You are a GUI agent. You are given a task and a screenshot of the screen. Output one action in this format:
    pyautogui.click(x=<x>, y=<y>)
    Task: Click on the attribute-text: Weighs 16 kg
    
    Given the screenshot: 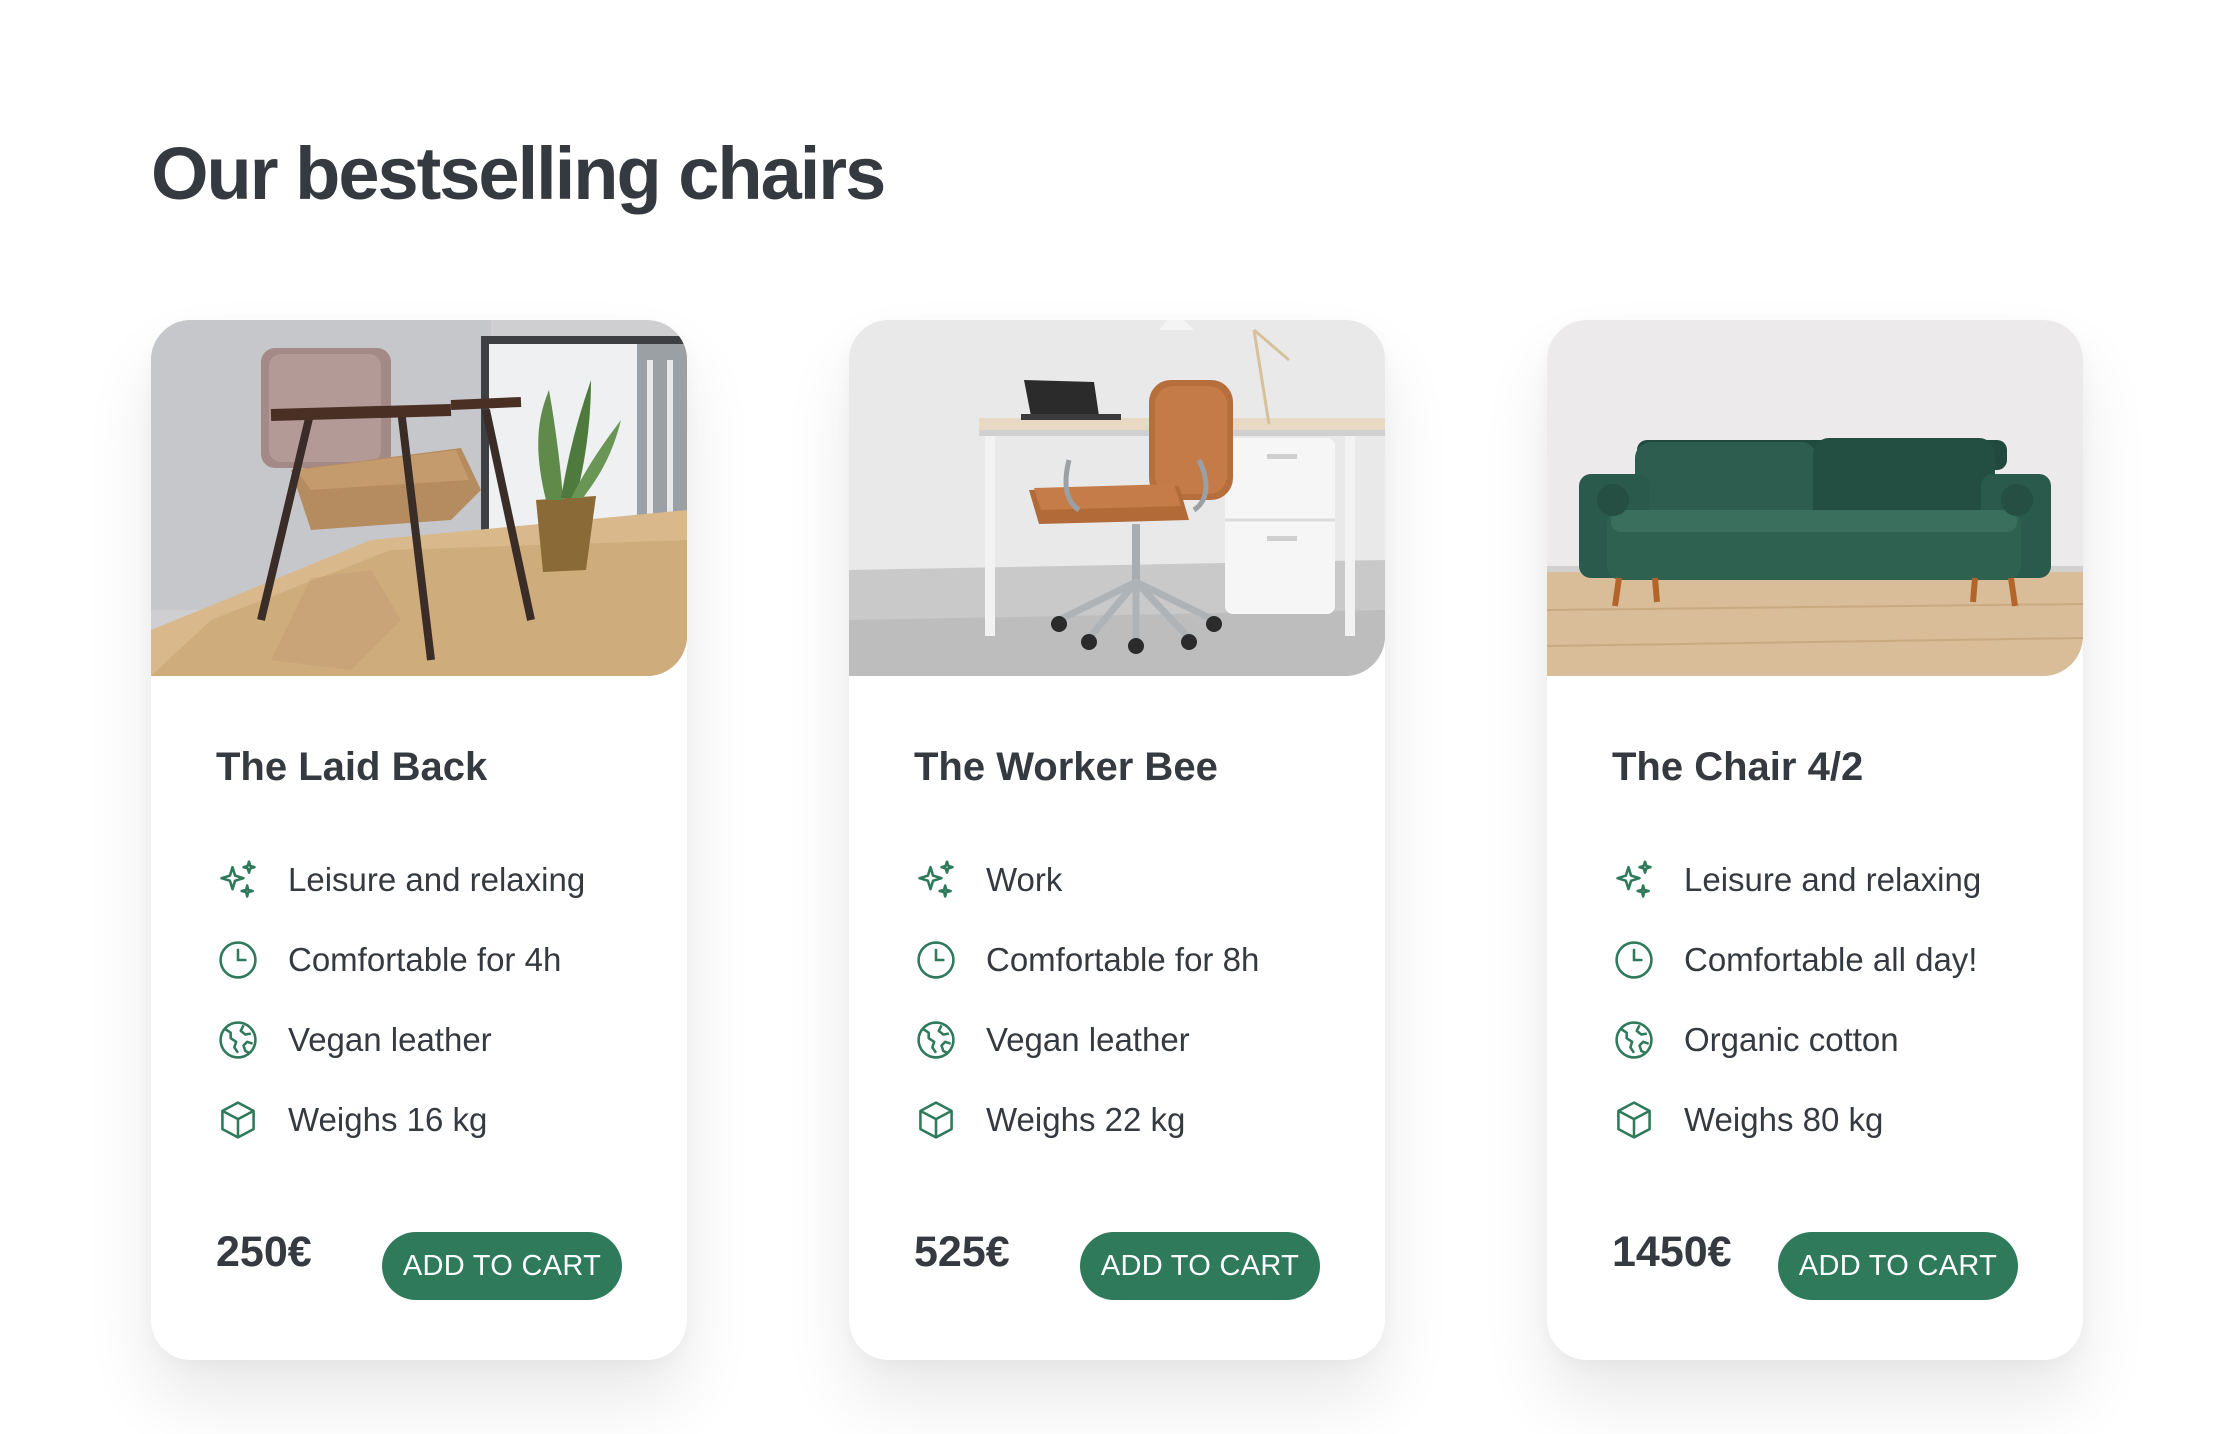 What is the action you would take?
    pyautogui.click(x=388, y=1119)
    